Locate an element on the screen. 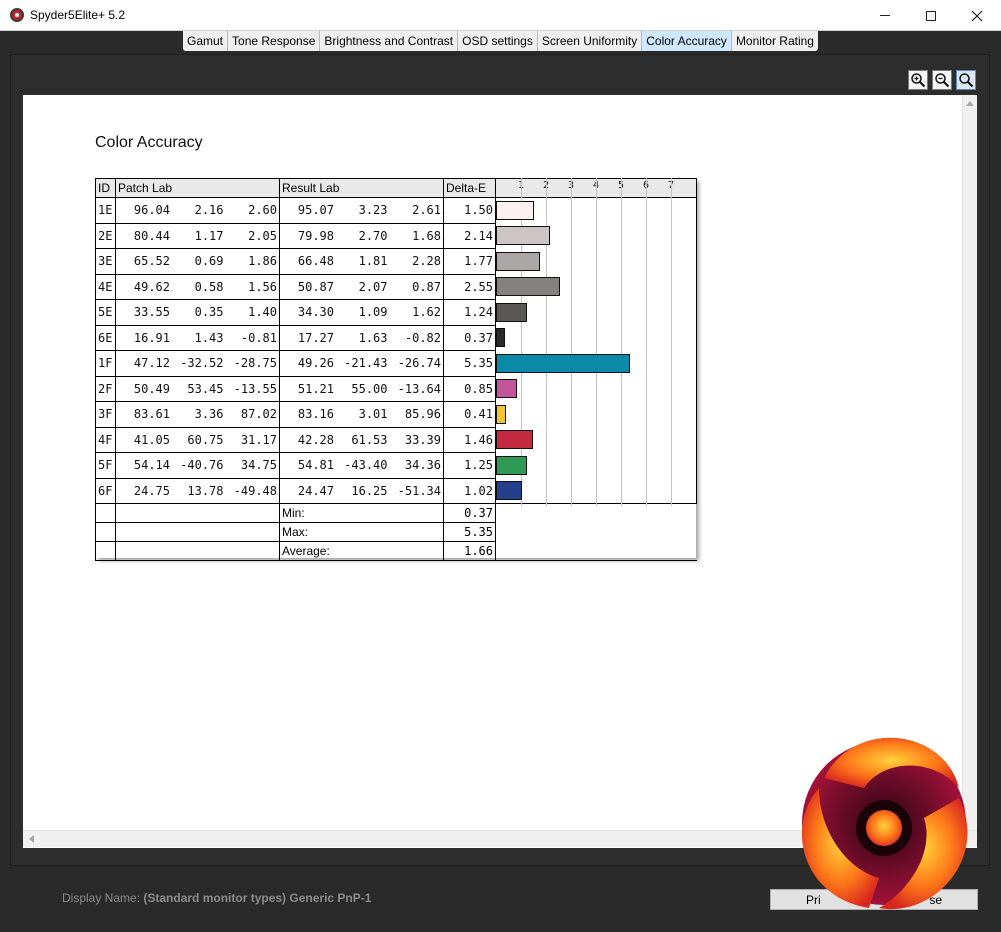 The width and height of the screenshot is (1001, 932). tab-osd-settings: OSD settings is located at coordinates (498, 41).